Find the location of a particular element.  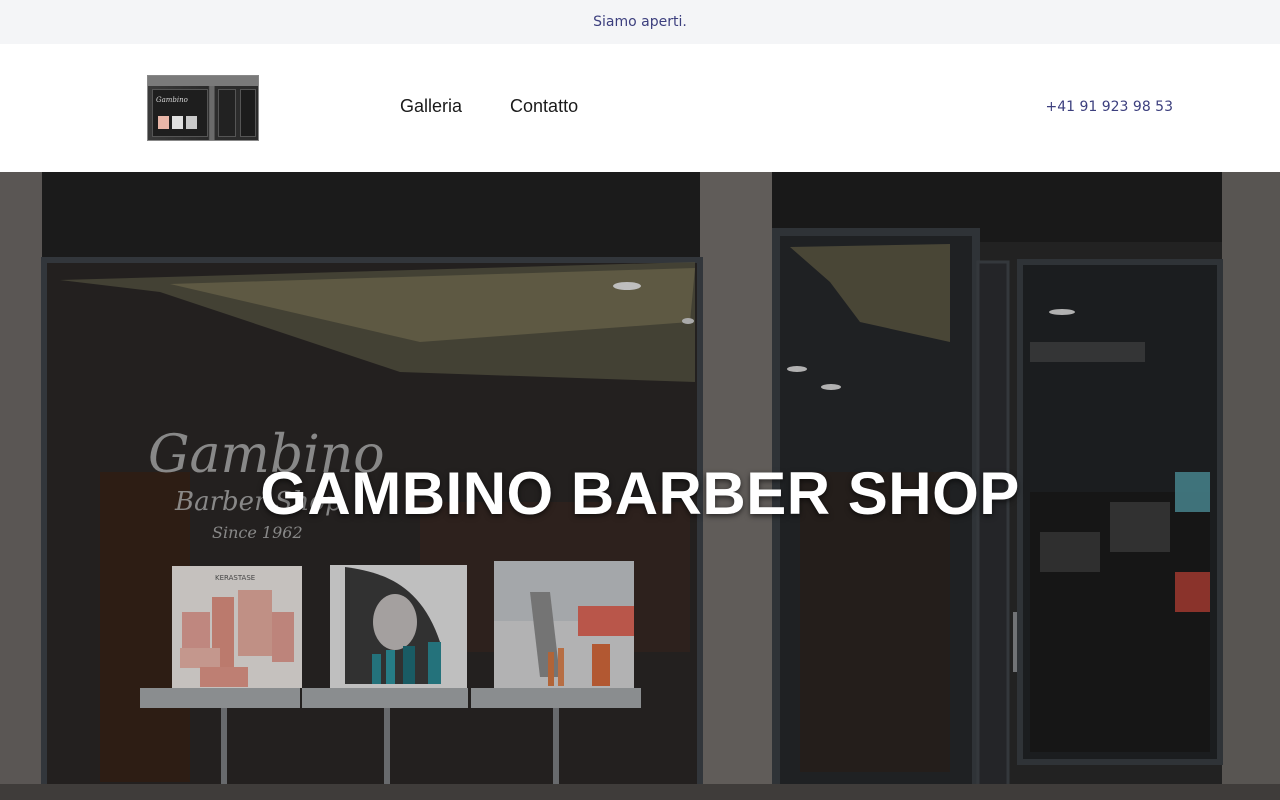

logo-text: Gambino is located at coordinates (172, 100).